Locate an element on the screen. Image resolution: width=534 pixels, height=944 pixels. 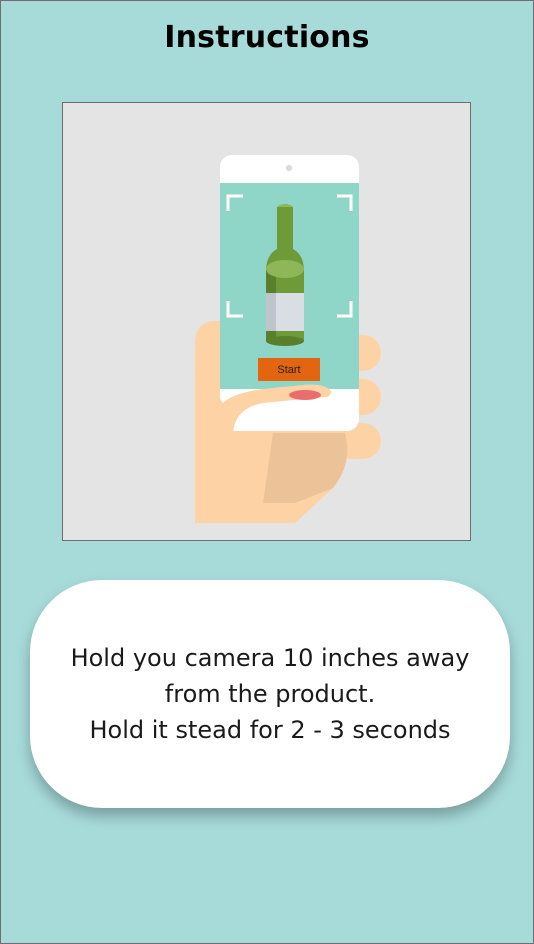
instruction-line-3: Hold it stead for 2 - 3 seconds is located at coordinates (270, 730).